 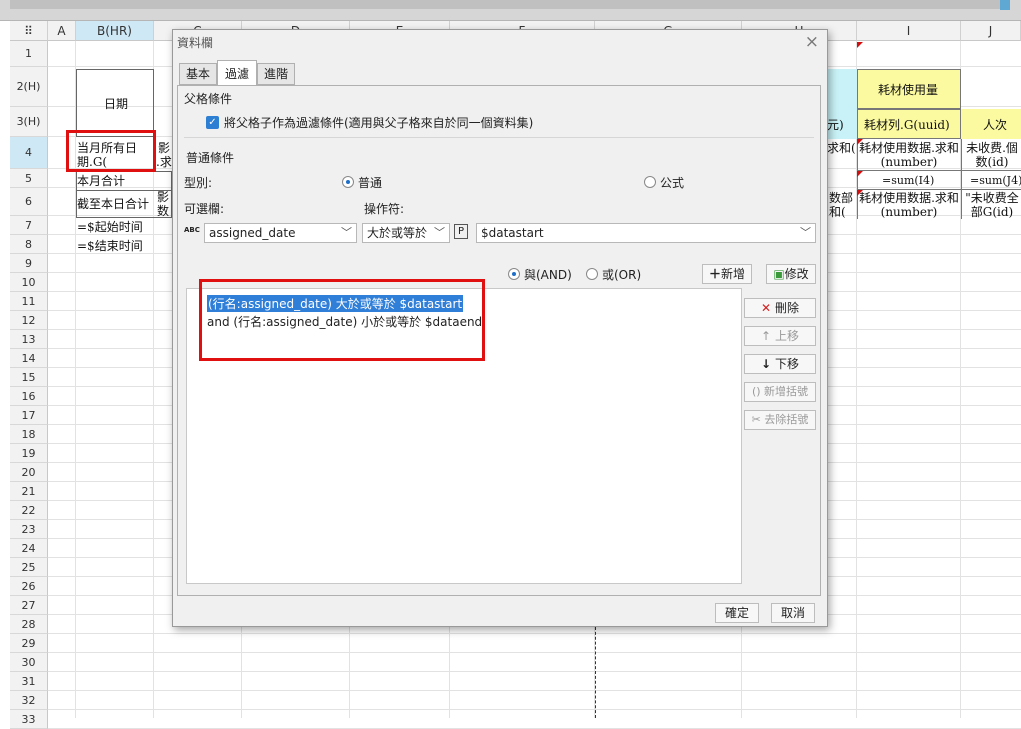 I want to click on tab-advanced: 進階, so click(x=276, y=74).